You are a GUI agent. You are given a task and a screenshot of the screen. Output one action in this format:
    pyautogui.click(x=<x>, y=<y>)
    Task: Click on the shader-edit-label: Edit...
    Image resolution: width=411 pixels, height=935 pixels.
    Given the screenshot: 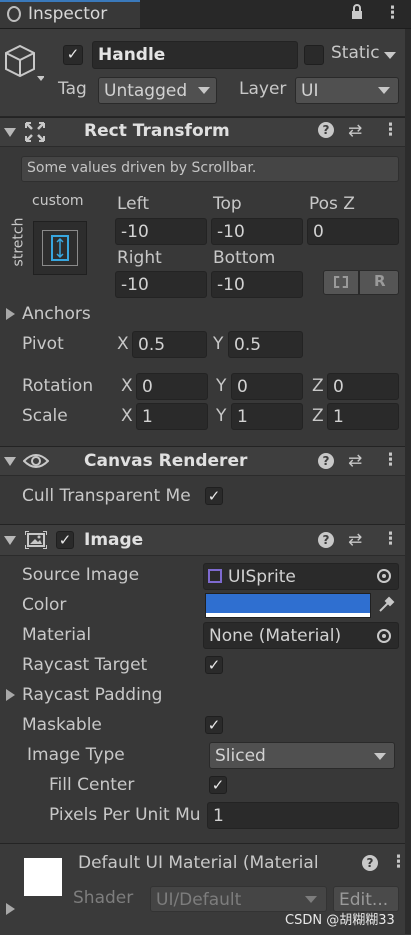 What is the action you would take?
    pyautogui.click(x=364, y=900)
    